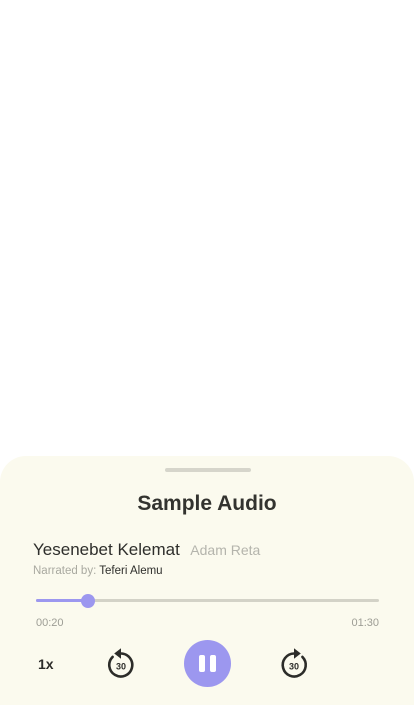 The image size is (414, 705). What do you see at coordinates (207, 600) in the screenshot?
I see `progress-slider` at bounding box center [207, 600].